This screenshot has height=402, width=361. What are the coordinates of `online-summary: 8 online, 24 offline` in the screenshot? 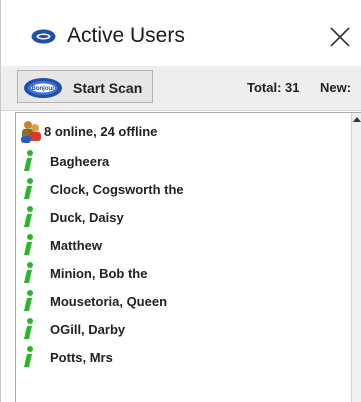 It's located at (101, 131).